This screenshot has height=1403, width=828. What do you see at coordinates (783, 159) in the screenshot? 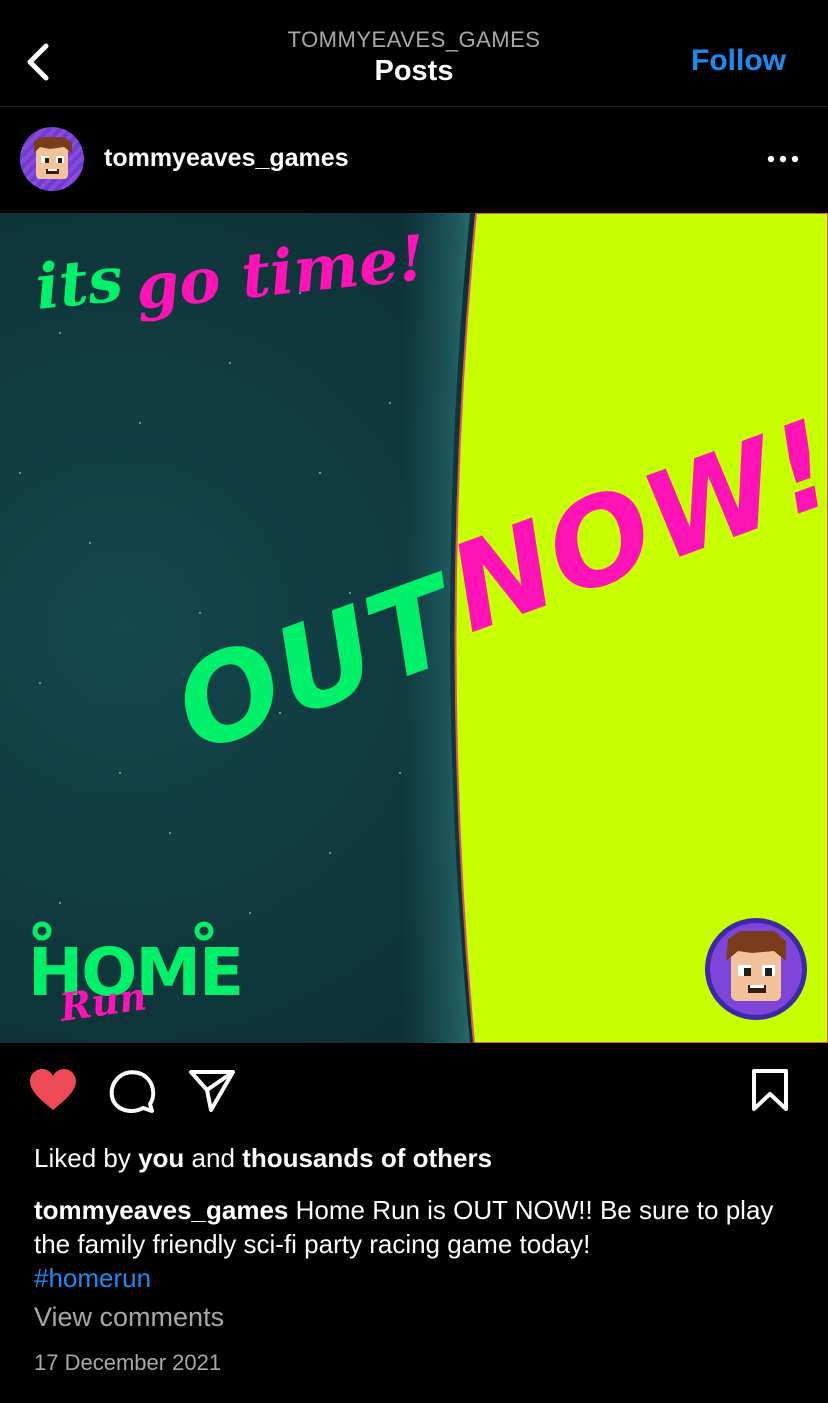
I see `more-options-icon` at bounding box center [783, 159].